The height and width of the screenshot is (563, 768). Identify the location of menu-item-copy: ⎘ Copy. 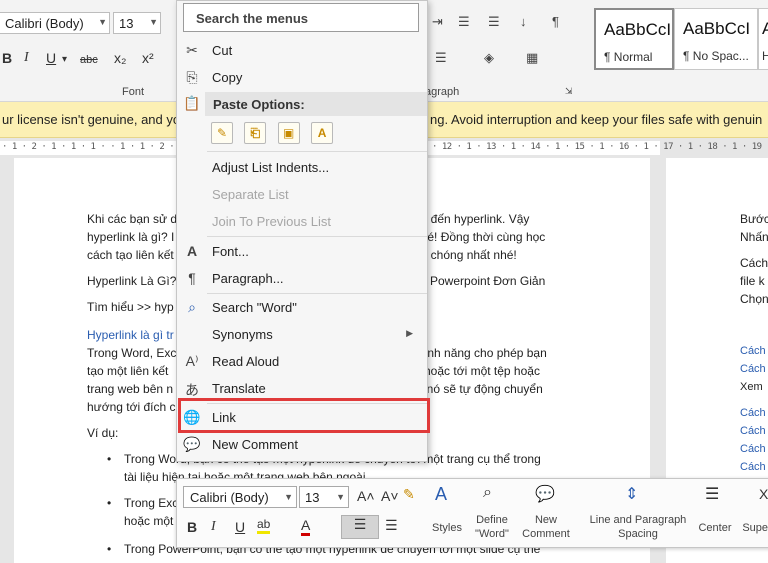
(302, 78).